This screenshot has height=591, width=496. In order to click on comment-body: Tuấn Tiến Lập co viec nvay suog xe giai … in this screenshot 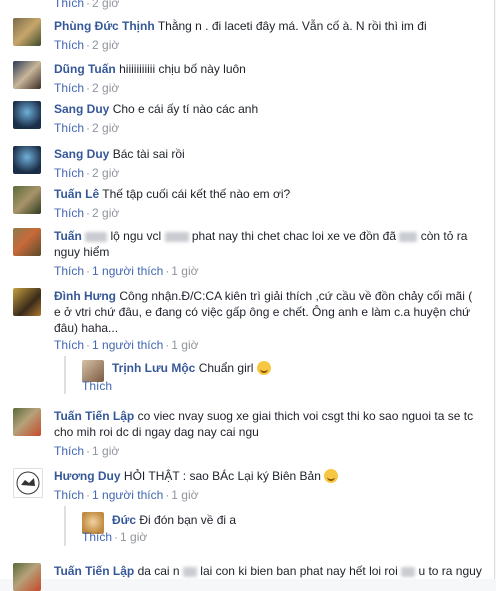, I will do `click(268, 424)`.